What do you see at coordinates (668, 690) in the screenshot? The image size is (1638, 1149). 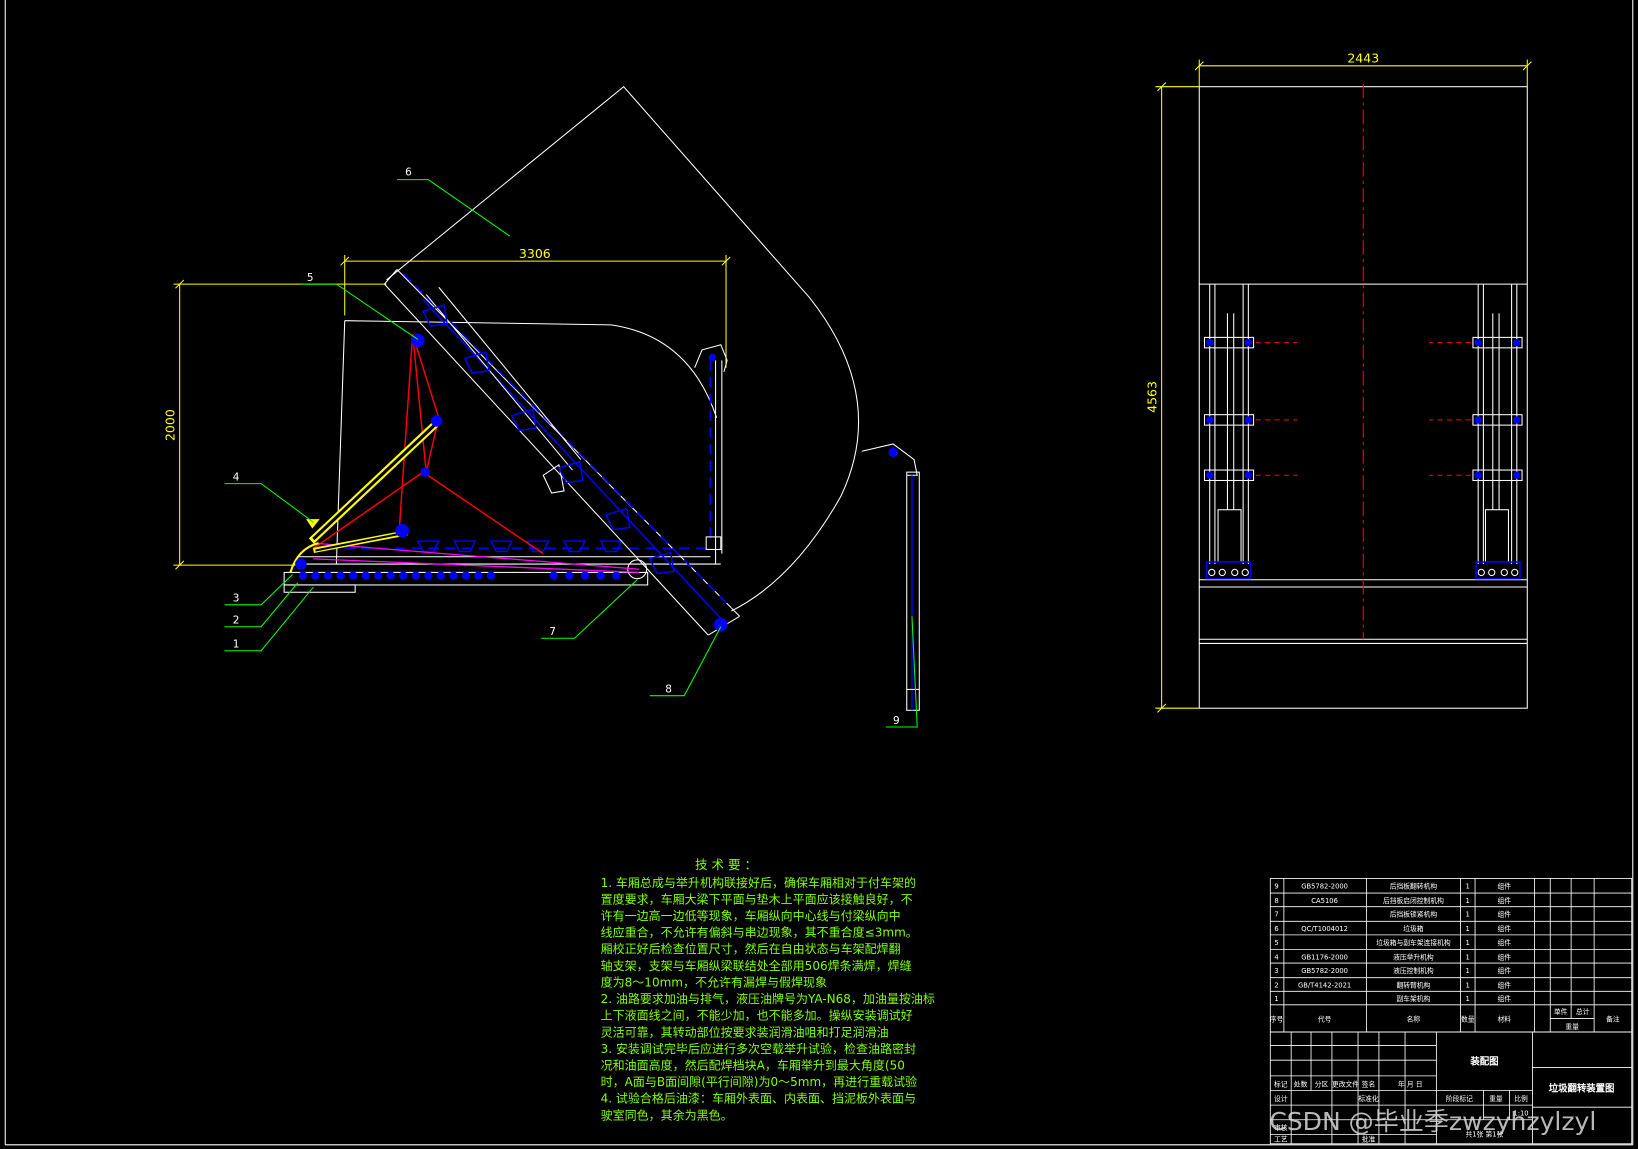 I see `balloon-part-8: 8` at bounding box center [668, 690].